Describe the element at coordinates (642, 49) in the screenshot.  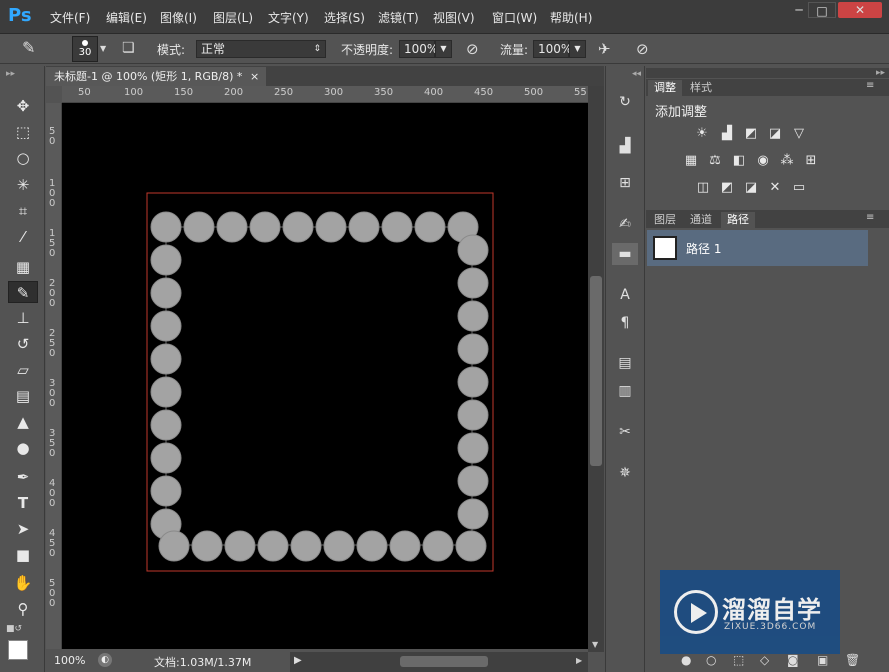
I see `pressure-size-icon: ⊘` at that location.